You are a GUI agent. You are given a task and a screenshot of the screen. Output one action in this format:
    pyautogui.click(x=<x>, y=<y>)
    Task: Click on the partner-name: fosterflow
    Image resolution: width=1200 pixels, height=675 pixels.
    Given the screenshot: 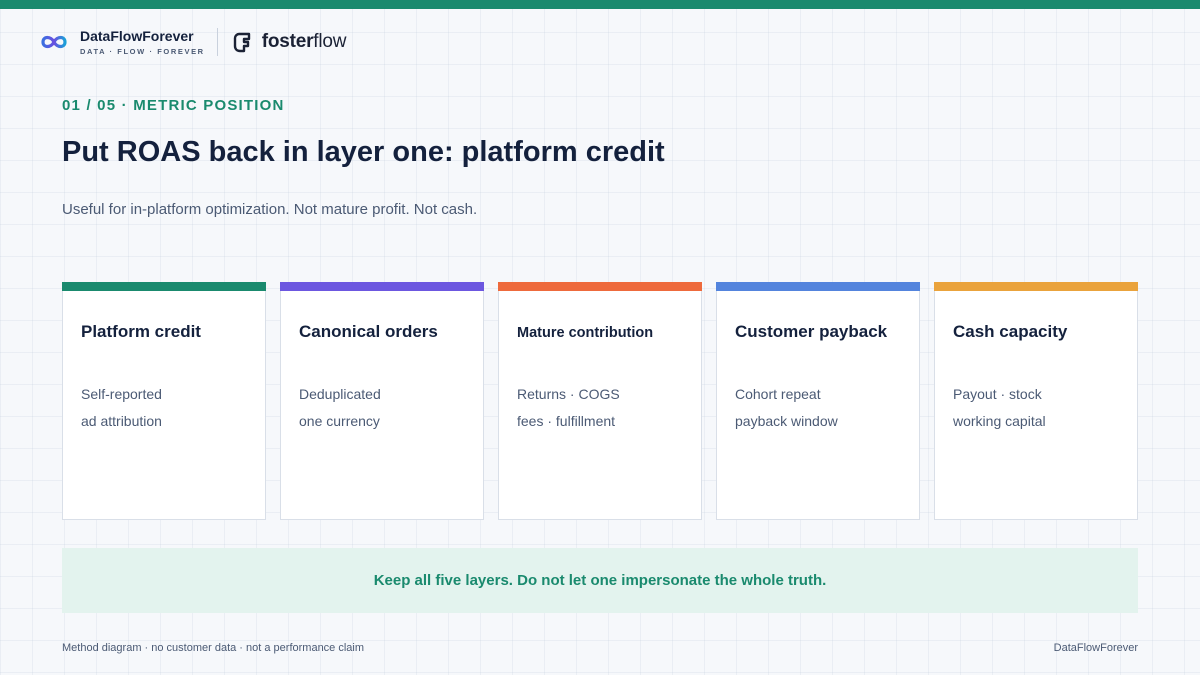 What is the action you would take?
    pyautogui.click(x=304, y=41)
    